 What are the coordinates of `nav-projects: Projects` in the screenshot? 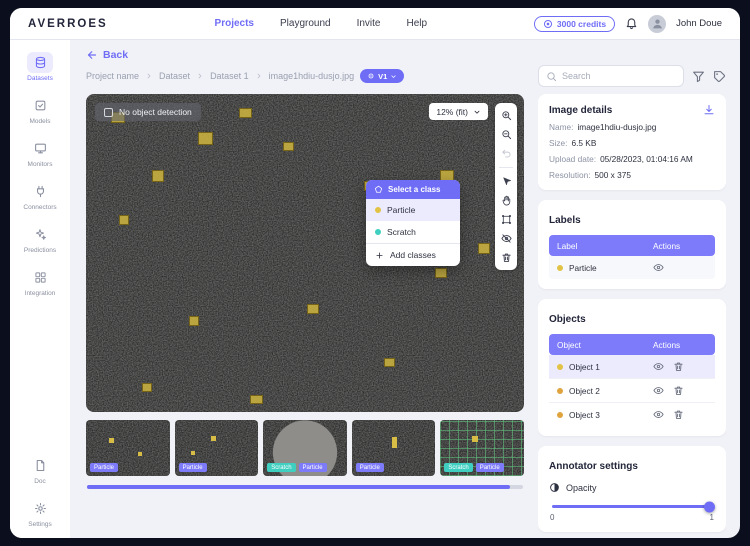 It's located at (234, 23).